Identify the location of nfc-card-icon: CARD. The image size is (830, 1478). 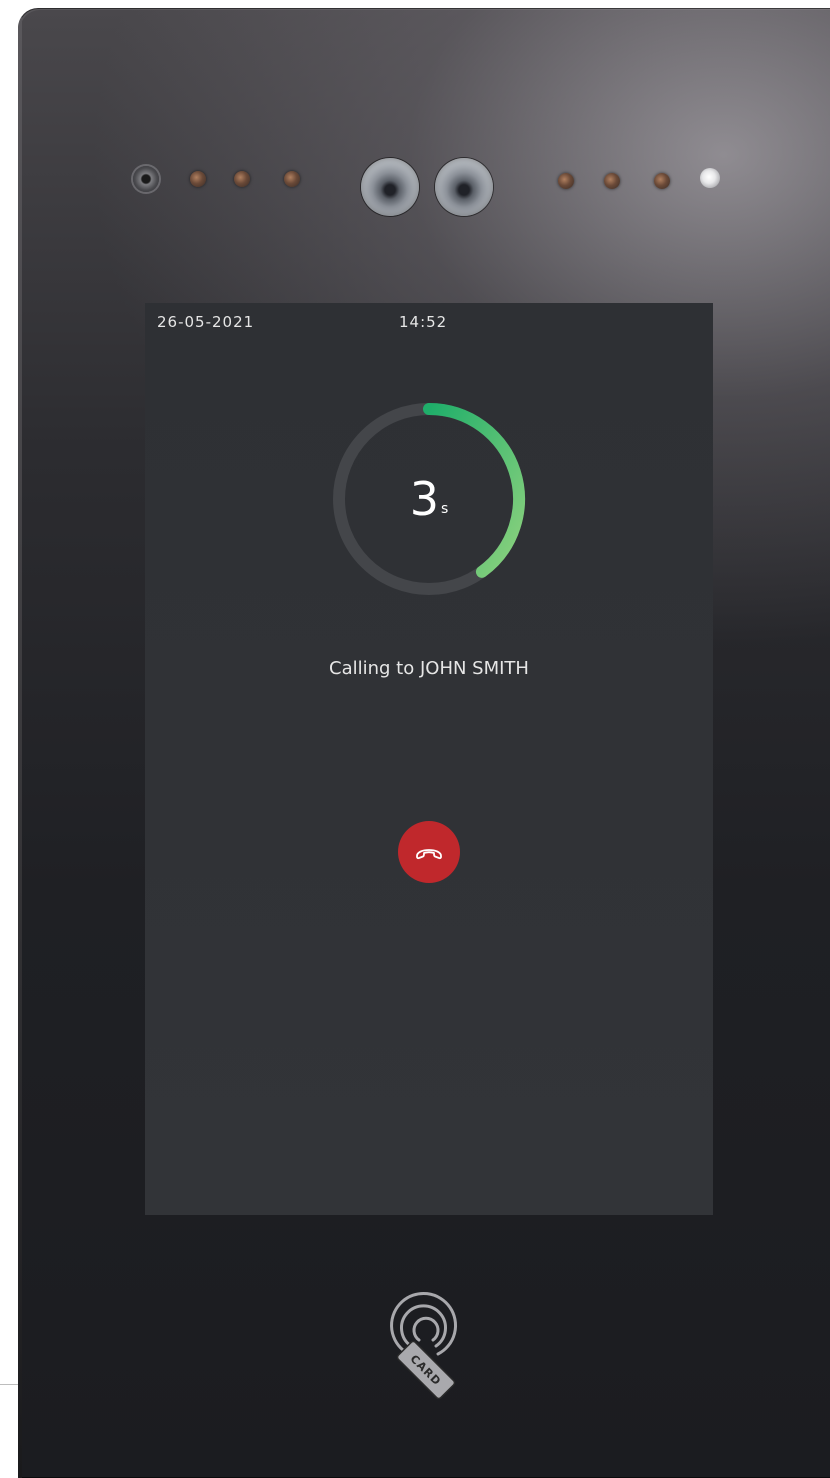
(423, 1345).